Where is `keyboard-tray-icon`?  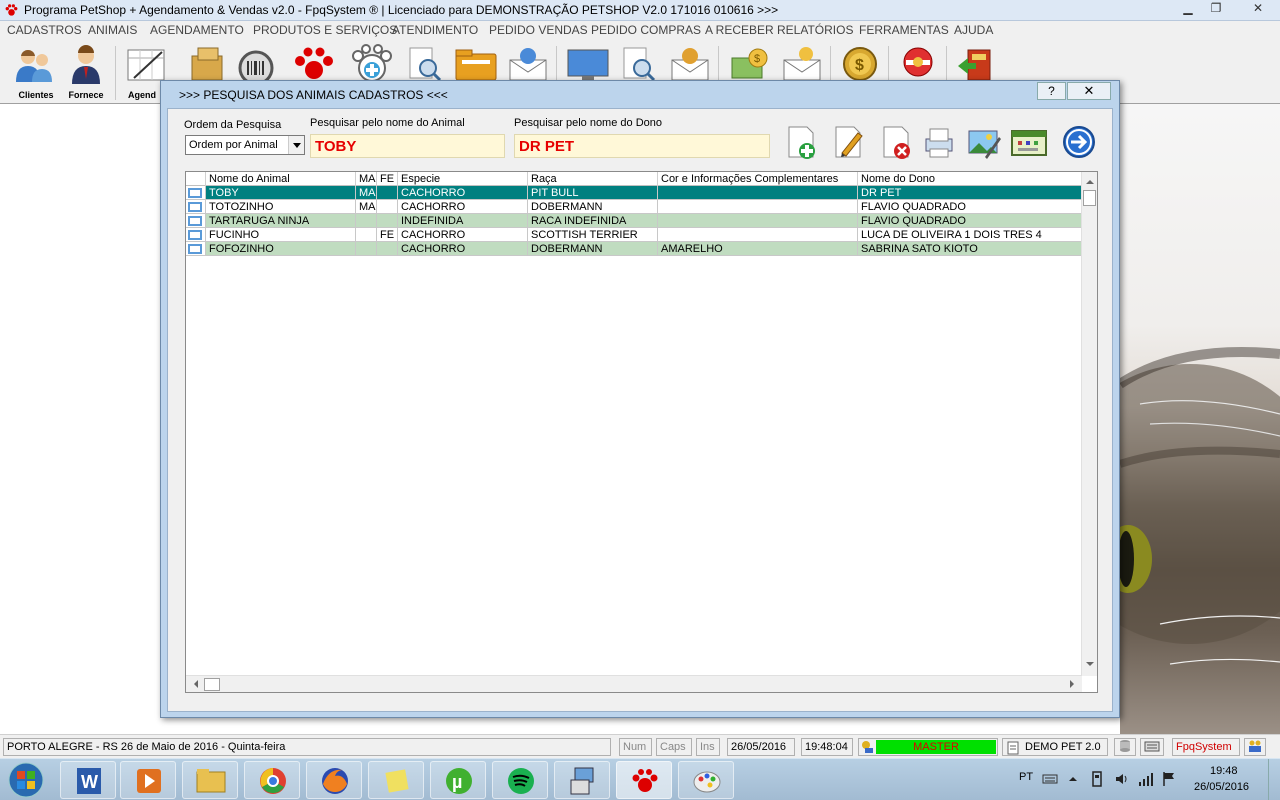
keyboard-tray-icon is located at coordinates (1050, 779).